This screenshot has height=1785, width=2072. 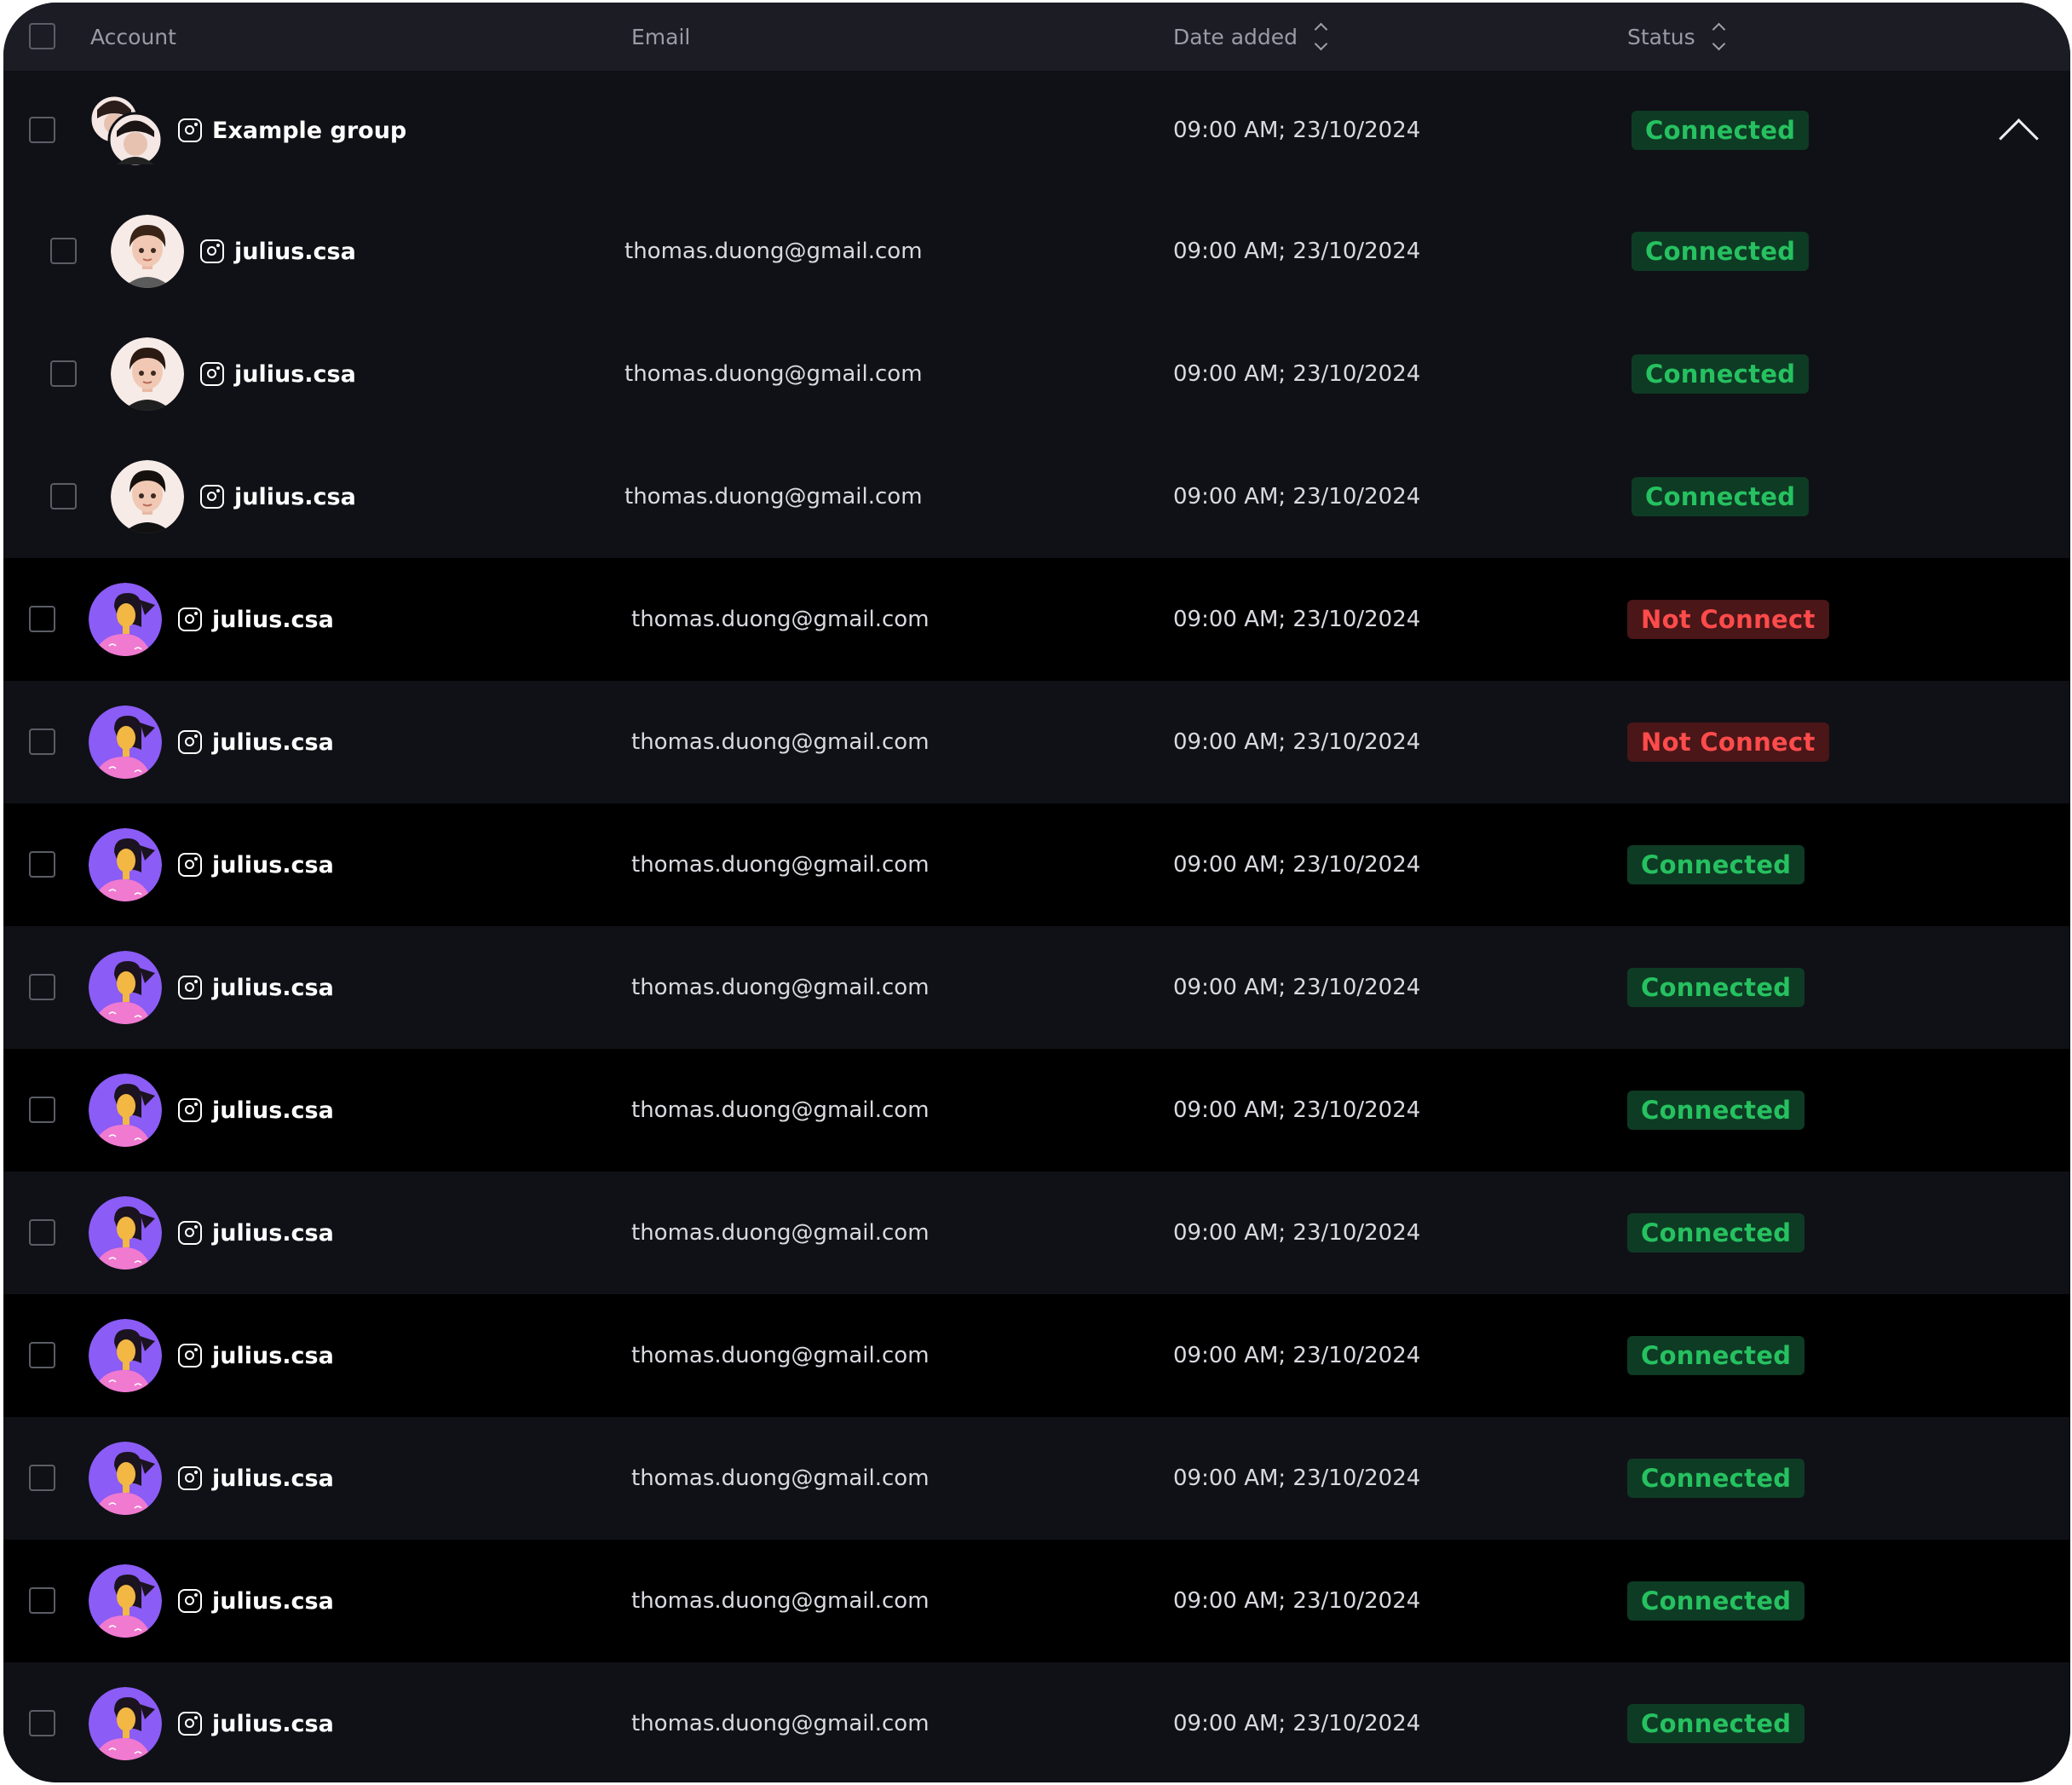 I want to click on select-all-checkbox, so click(x=42, y=36).